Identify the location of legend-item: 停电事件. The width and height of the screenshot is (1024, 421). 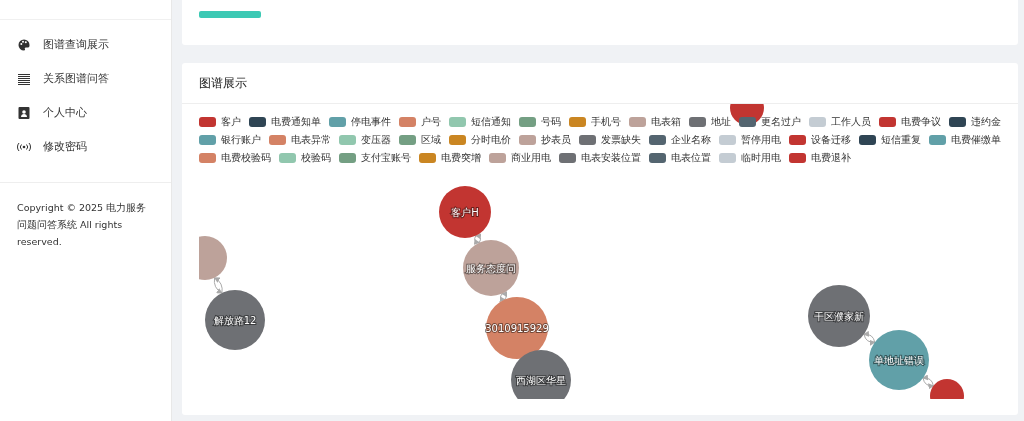
(360, 122).